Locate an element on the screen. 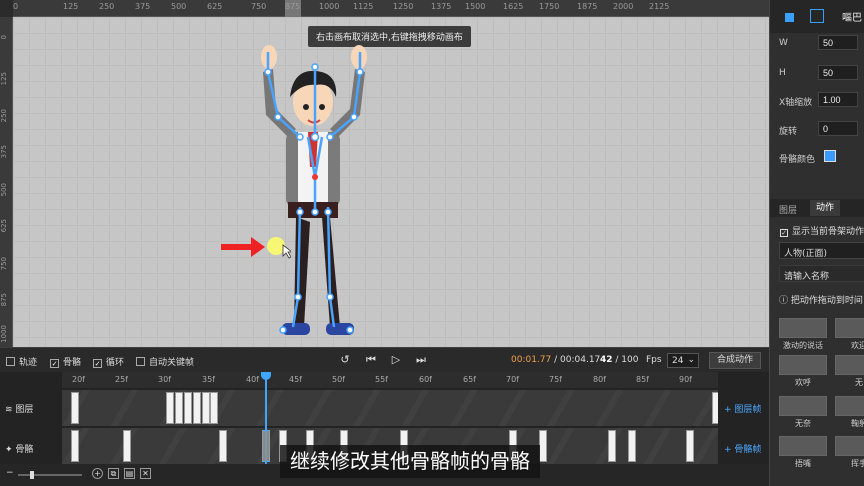  ruler-tick: 0 is located at coordinates (16, 6).